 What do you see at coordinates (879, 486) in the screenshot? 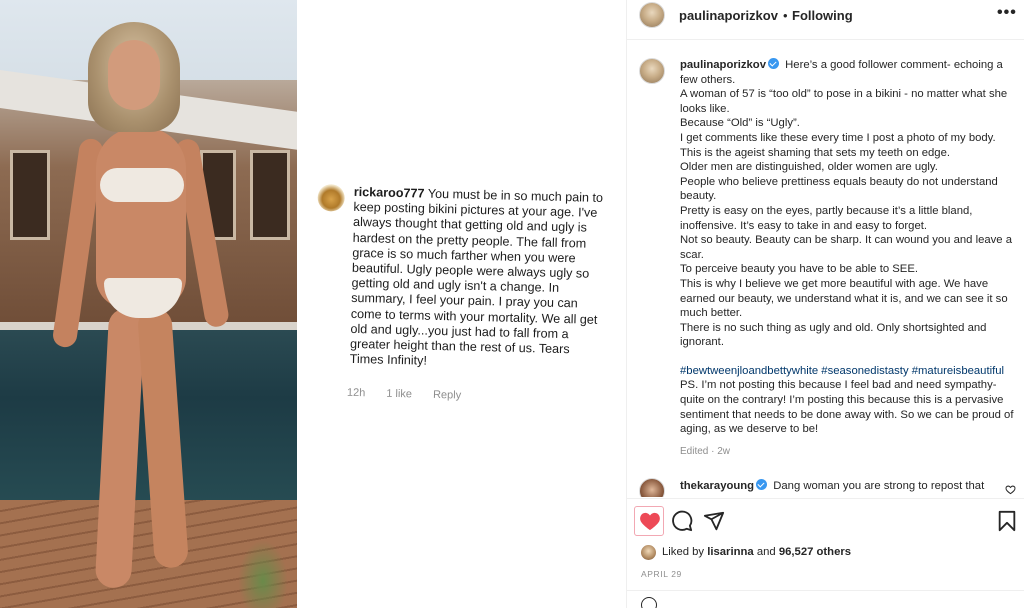
I see `comment-text: Dang woman you are strong to repost that` at bounding box center [879, 486].